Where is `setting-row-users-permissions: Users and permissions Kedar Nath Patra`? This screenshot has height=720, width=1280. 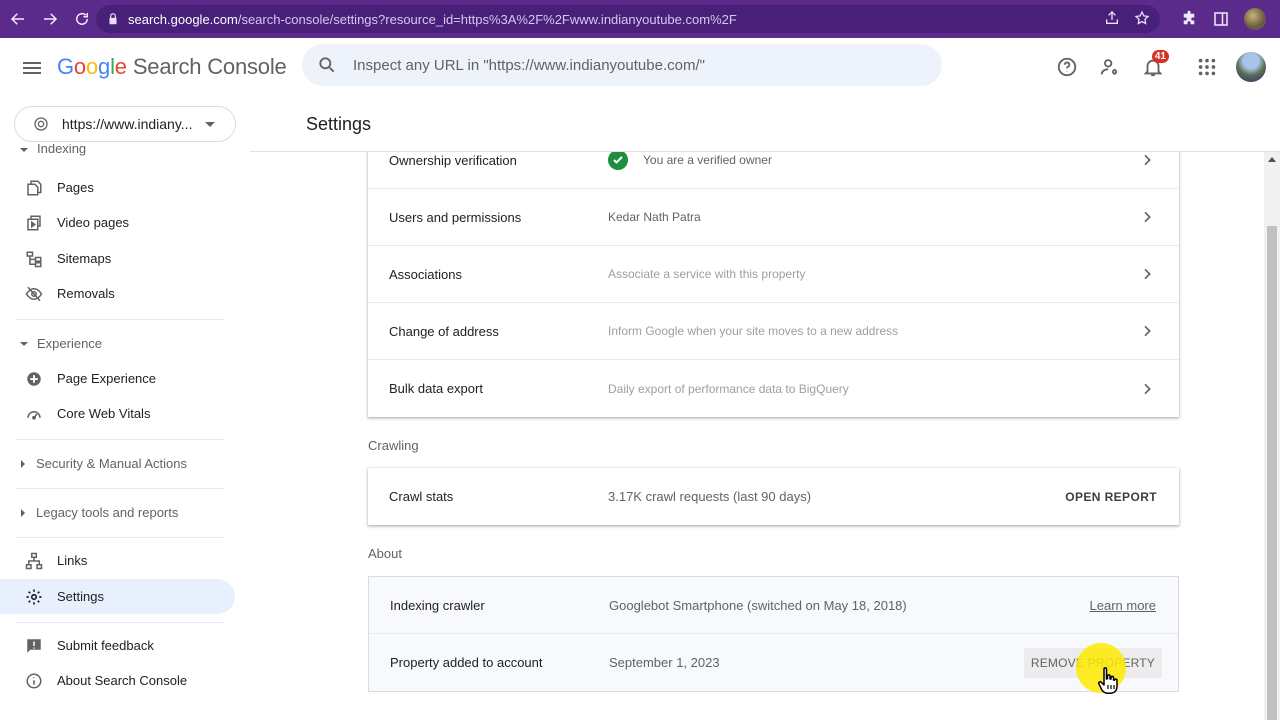
setting-row-users-permissions: Users and permissions Kedar Nath Patra is located at coordinates (773, 217).